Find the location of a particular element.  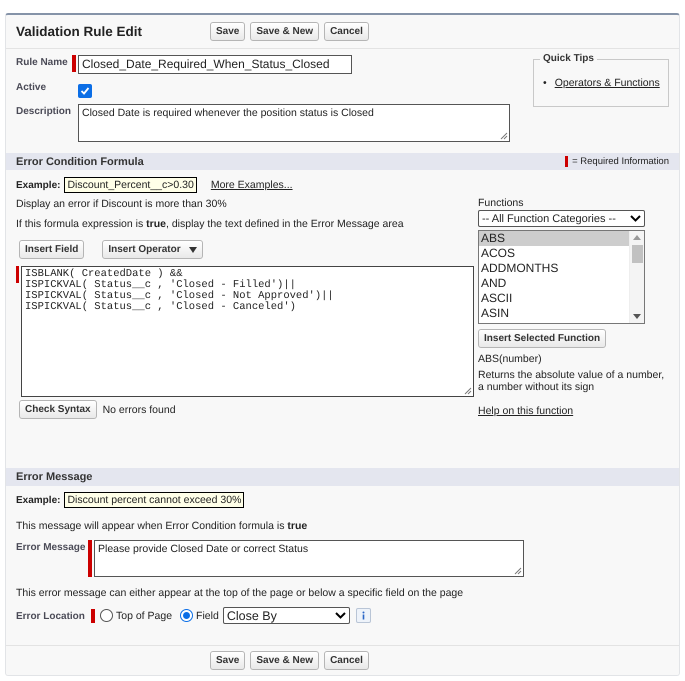

rule-name-input: Closed_Date_Required_When_Status_Closed is located at coordinates (215, 64).